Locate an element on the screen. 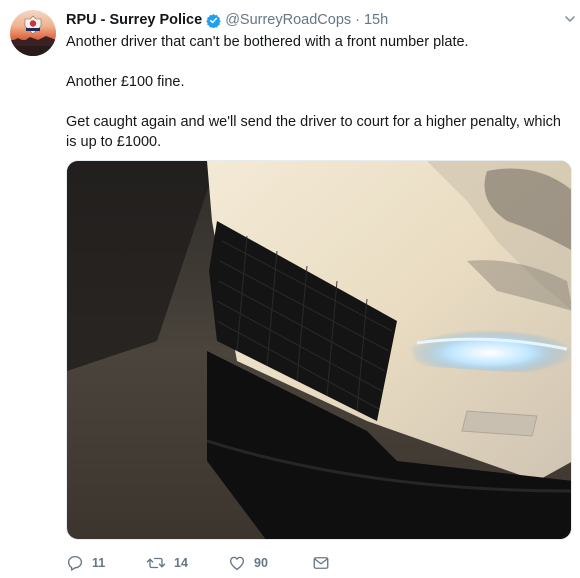 This screenshot has height=578, width=580. tweet-timestamp: 15h is located at coordinates (376, 20).